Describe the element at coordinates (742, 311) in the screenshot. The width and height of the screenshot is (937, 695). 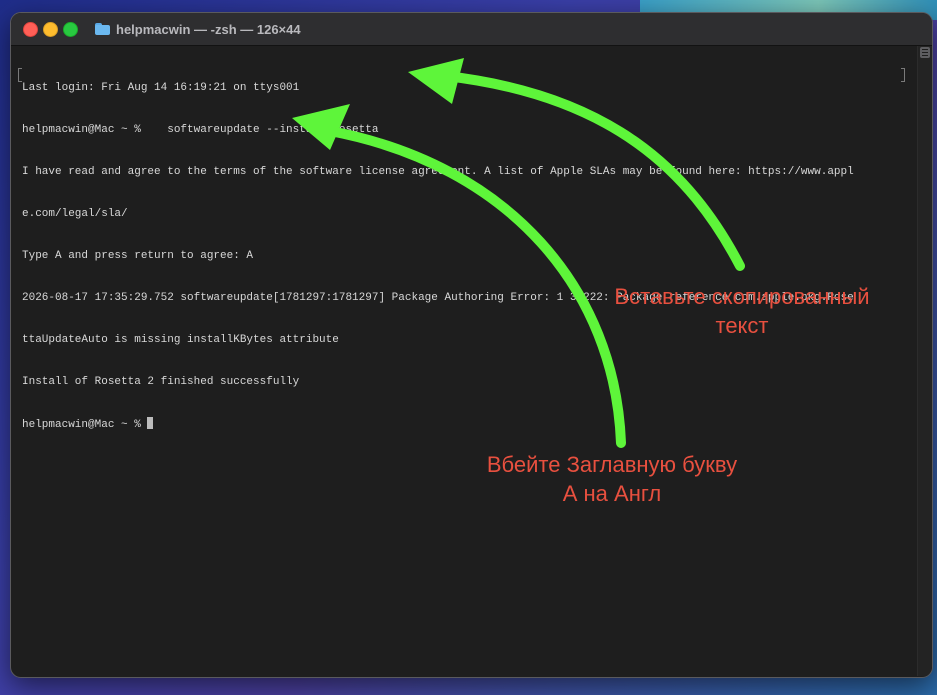
I see `annotation-paste-text: Вставьте скопированный текст` at that location.